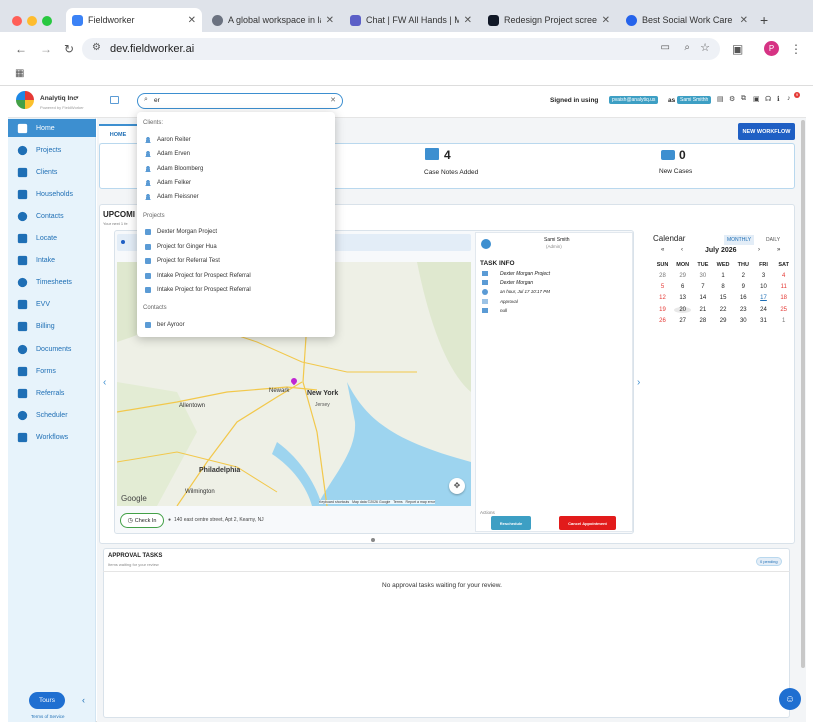  What do you see at coordinates (333, 100) in the screenshot?
I see `clear-search-icon: ✕` at bounding box center [333, 100].